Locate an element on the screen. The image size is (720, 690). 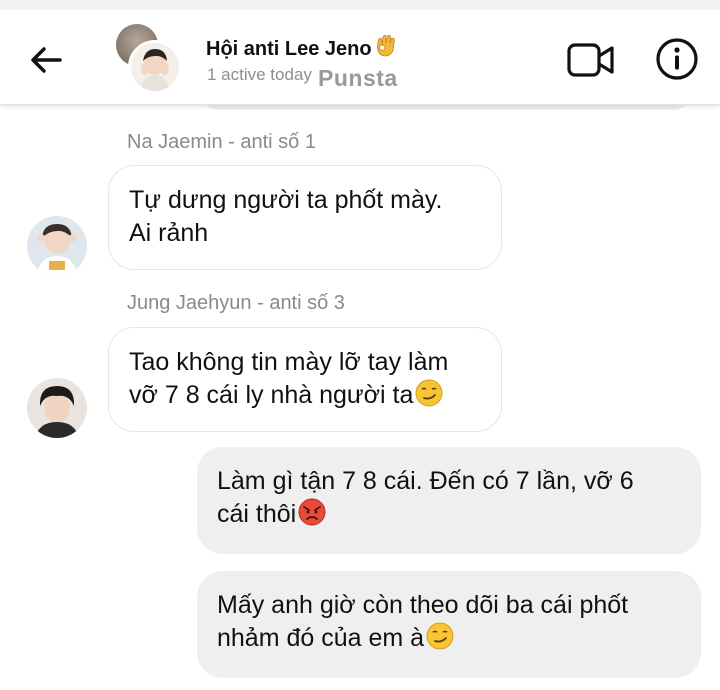
message-line-text: nhảm đó của em à is located at coordinates (321, 638).